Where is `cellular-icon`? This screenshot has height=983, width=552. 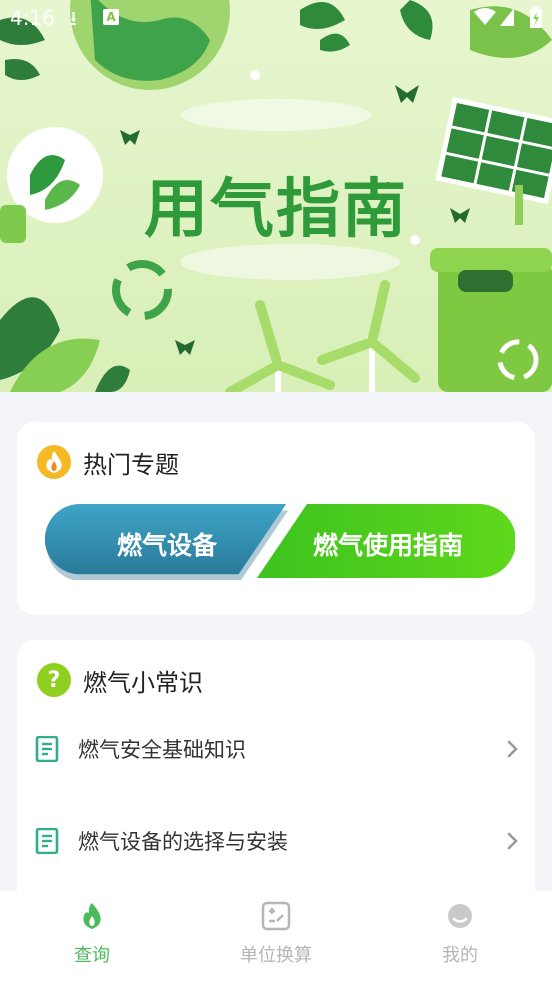
cellular-icon is located at coordinates (507, 17).